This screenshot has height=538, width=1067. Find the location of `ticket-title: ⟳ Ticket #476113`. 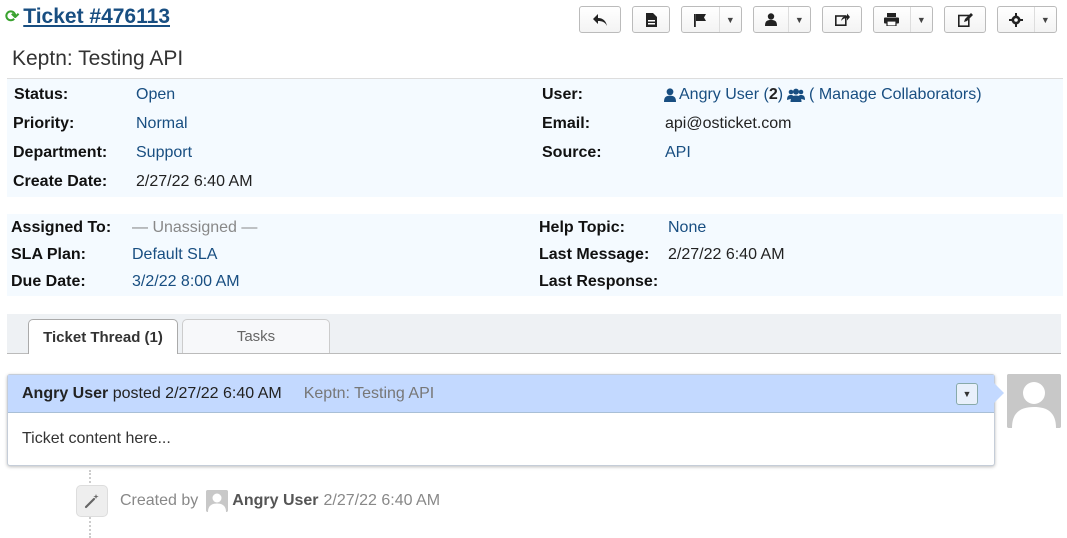

ticket-title: ⟳ Ticket #476113 is located at coordinates (87, 17).